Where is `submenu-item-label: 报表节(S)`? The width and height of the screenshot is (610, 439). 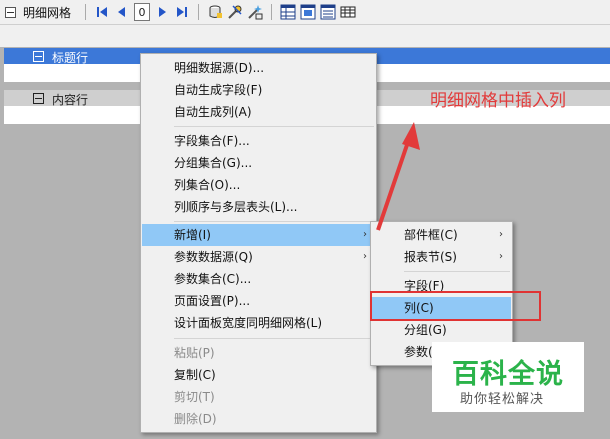 submenu-item-label: 报表节(S) is located at coordinates (430, 257).